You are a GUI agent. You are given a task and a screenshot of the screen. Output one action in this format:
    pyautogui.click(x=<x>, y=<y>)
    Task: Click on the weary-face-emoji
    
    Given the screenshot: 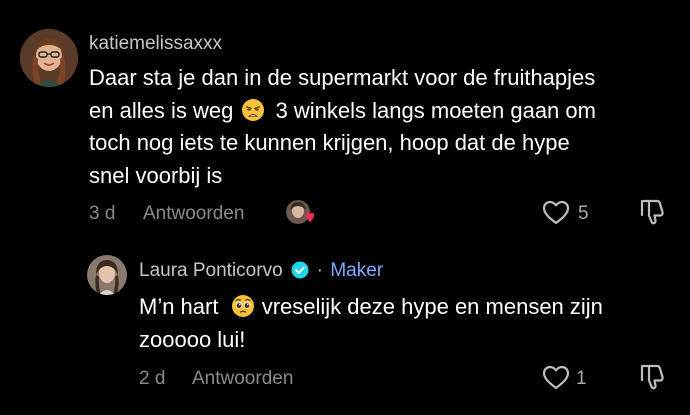 What is the action you would take?
    pyautogui.click(x=253, y=110)
    